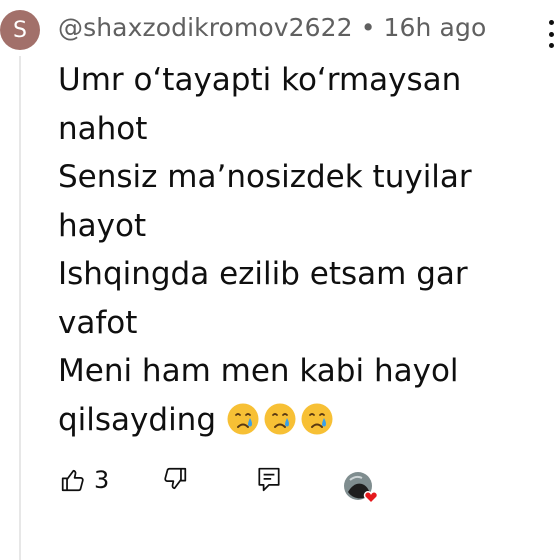  Describe the element at coordinates (258, 371) in the screenshot. I see `comment-line: Meni ham men kabi hayol` at that location.